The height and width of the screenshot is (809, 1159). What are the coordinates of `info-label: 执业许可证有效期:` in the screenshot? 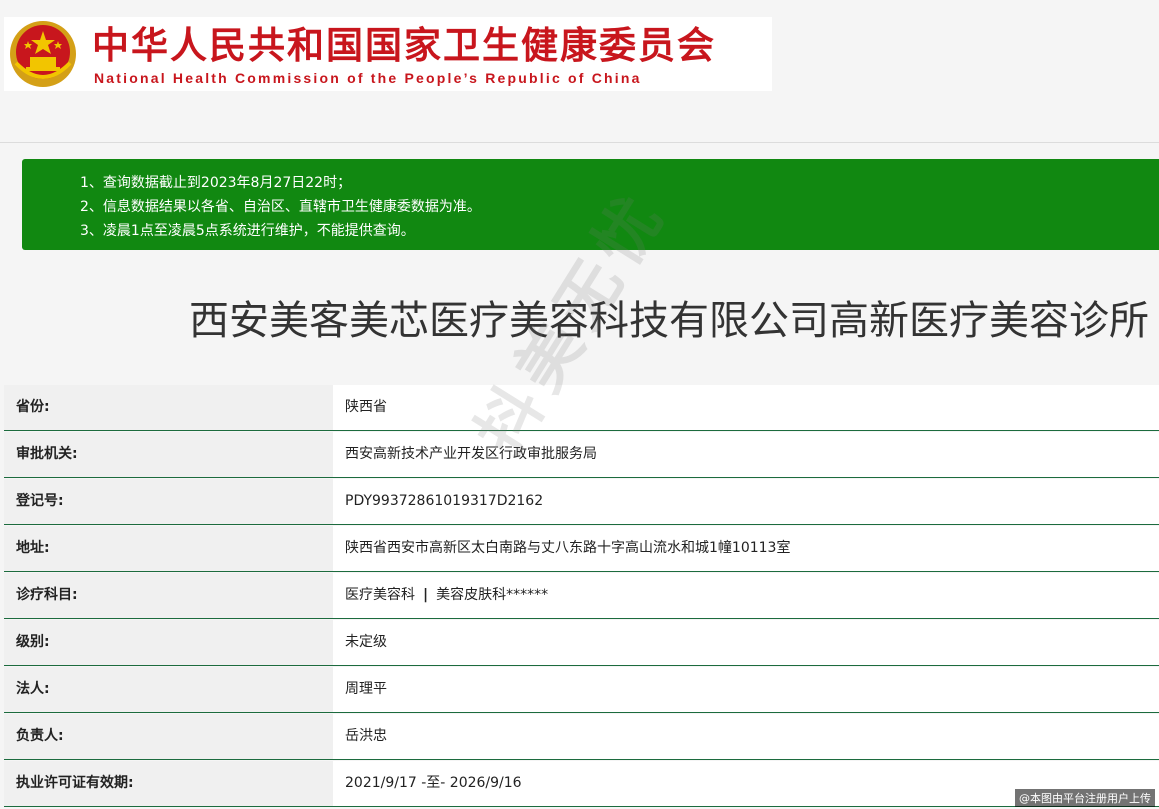 It's located at (168, 783).